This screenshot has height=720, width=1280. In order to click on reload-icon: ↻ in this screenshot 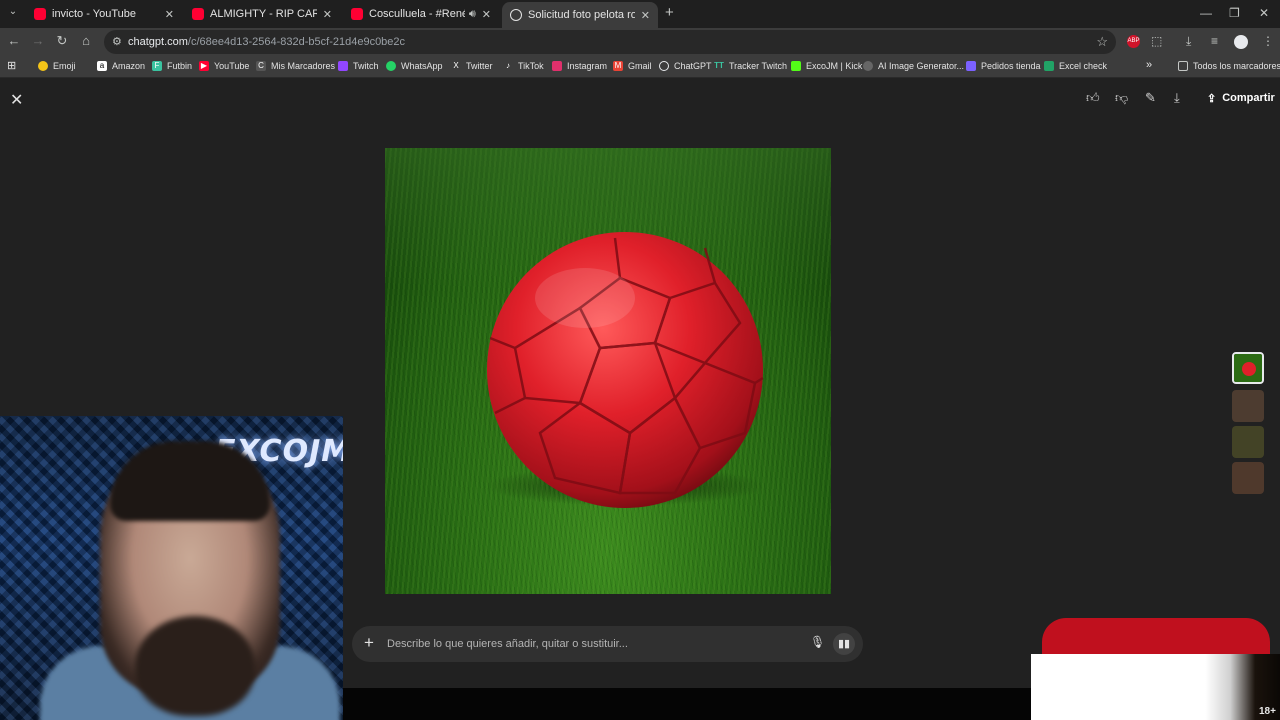, I will do `click(62, 41)`.